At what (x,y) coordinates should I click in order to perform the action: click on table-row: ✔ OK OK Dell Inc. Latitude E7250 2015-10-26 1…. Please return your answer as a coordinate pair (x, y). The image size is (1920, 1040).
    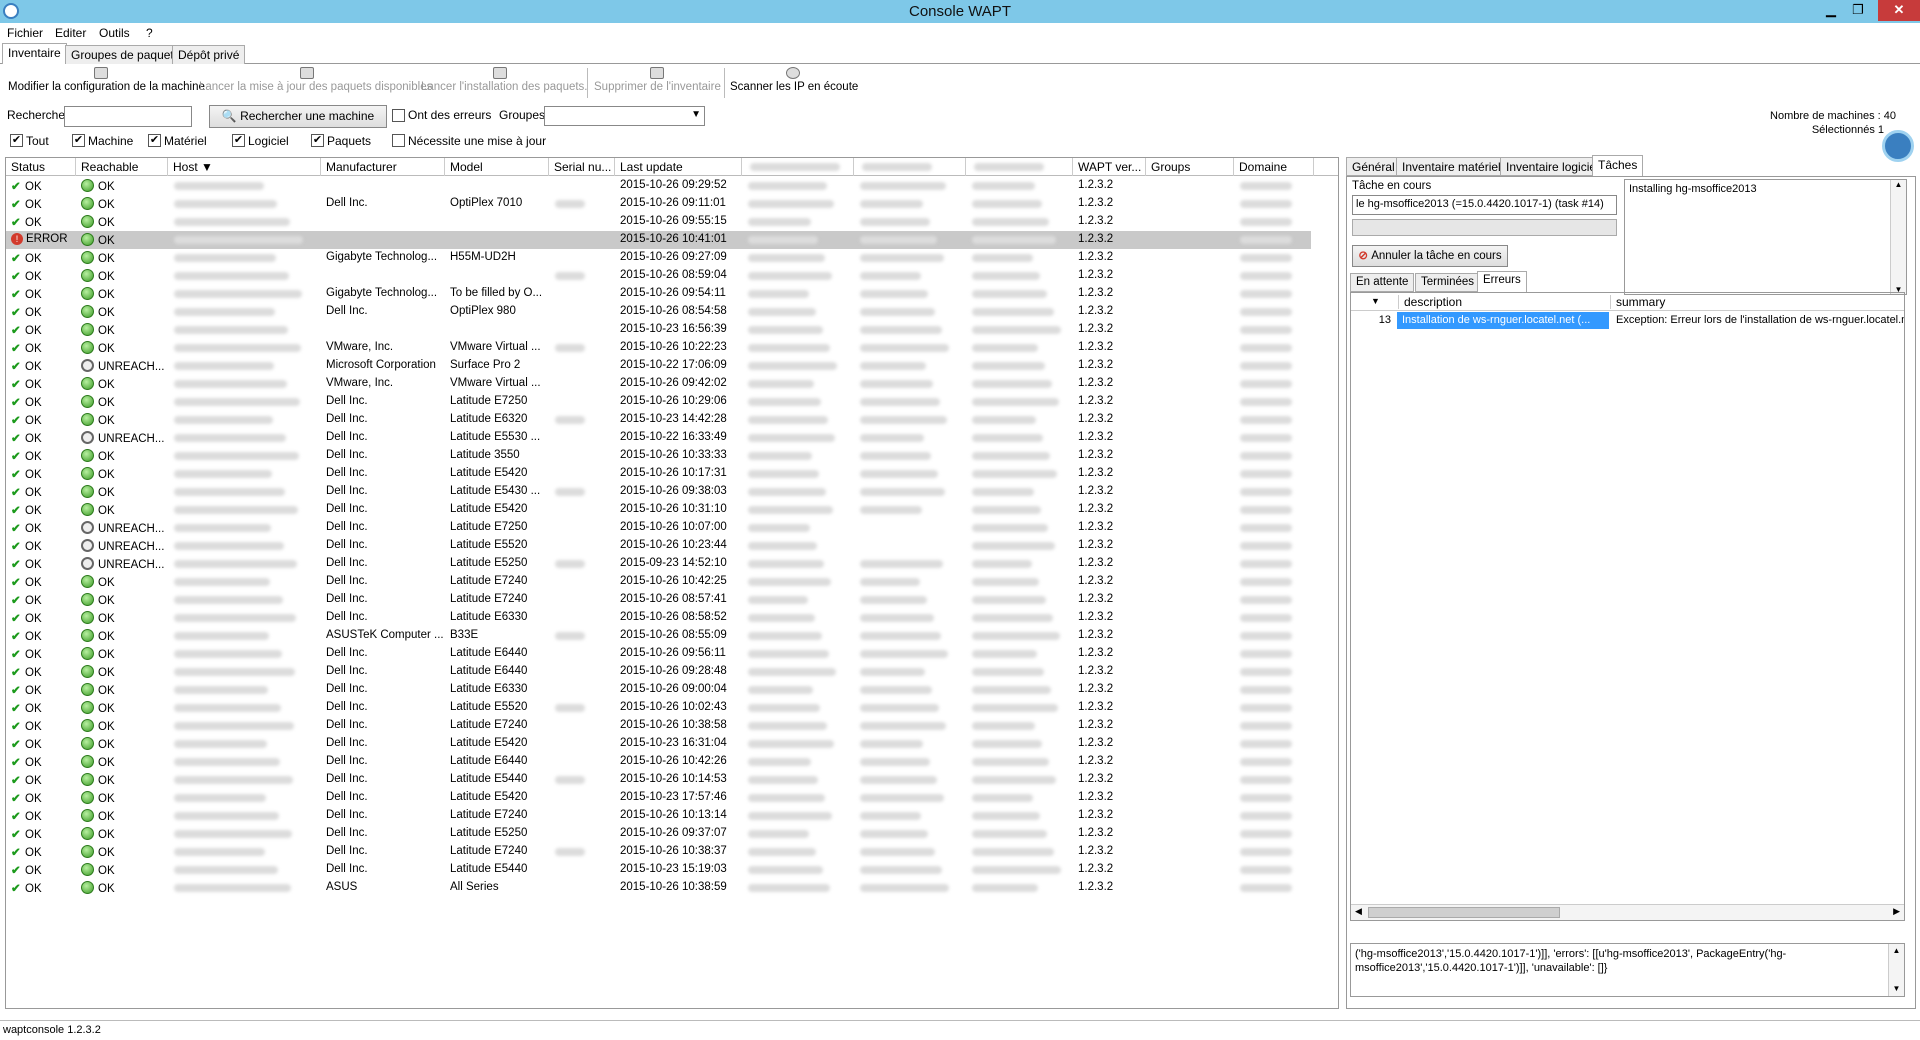
    Looking at the image, I should click on (658, 402).